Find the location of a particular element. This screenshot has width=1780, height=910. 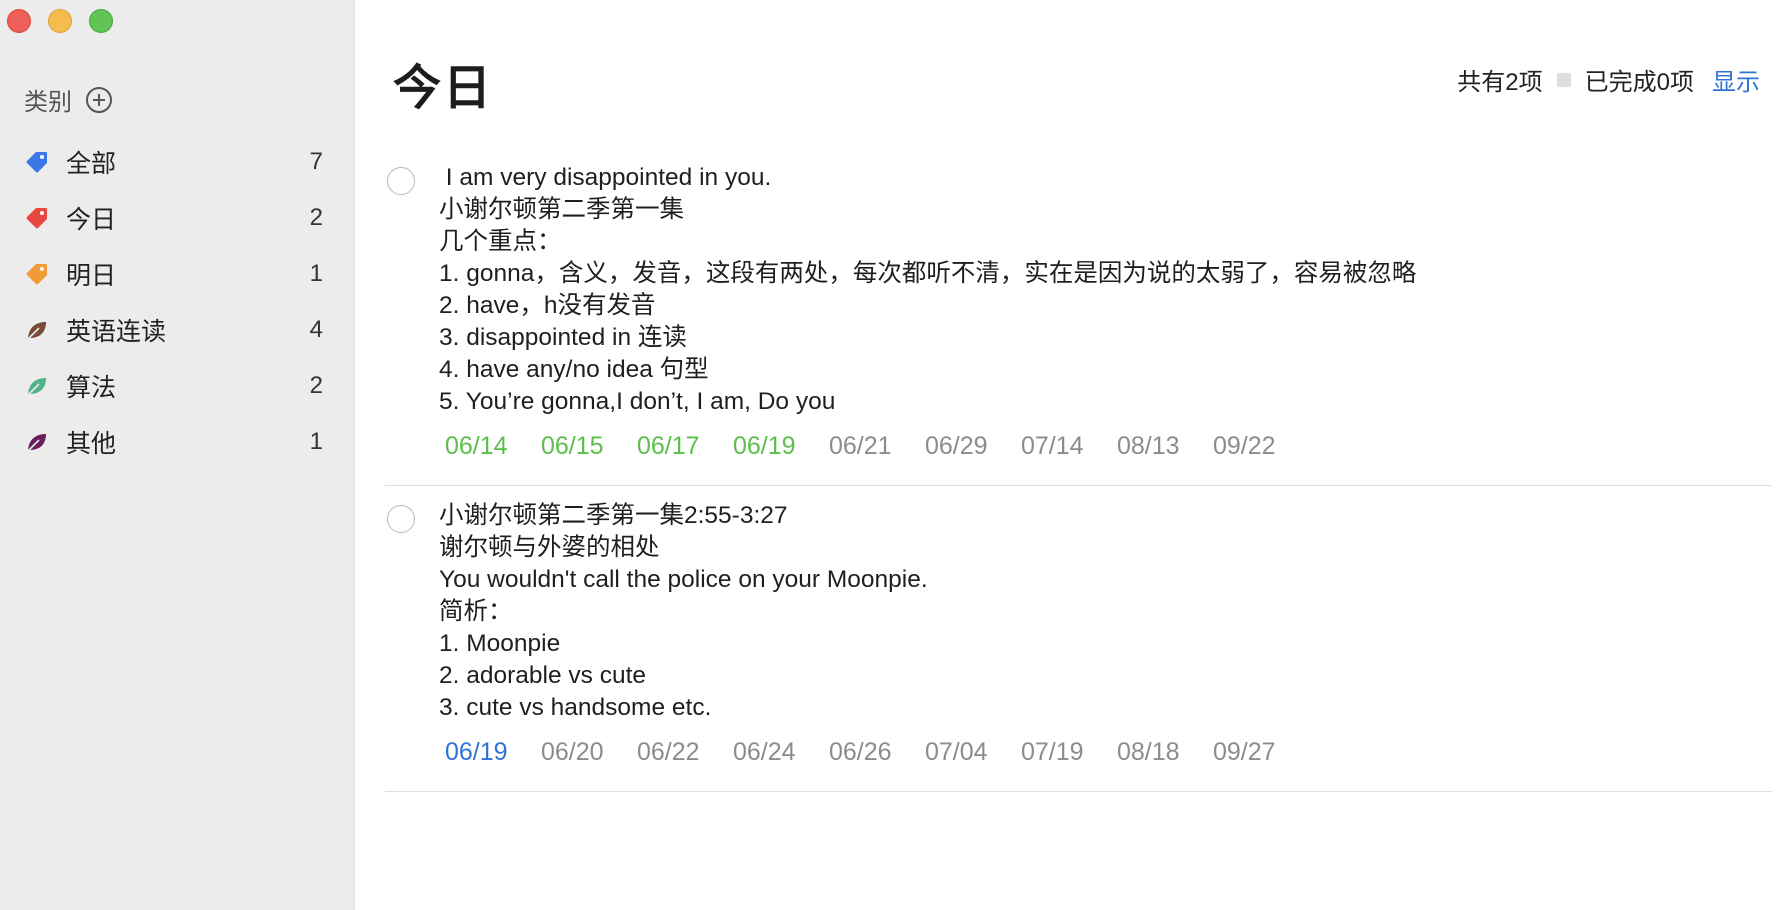

minimize-window-button is located at coordinates (60, 21).